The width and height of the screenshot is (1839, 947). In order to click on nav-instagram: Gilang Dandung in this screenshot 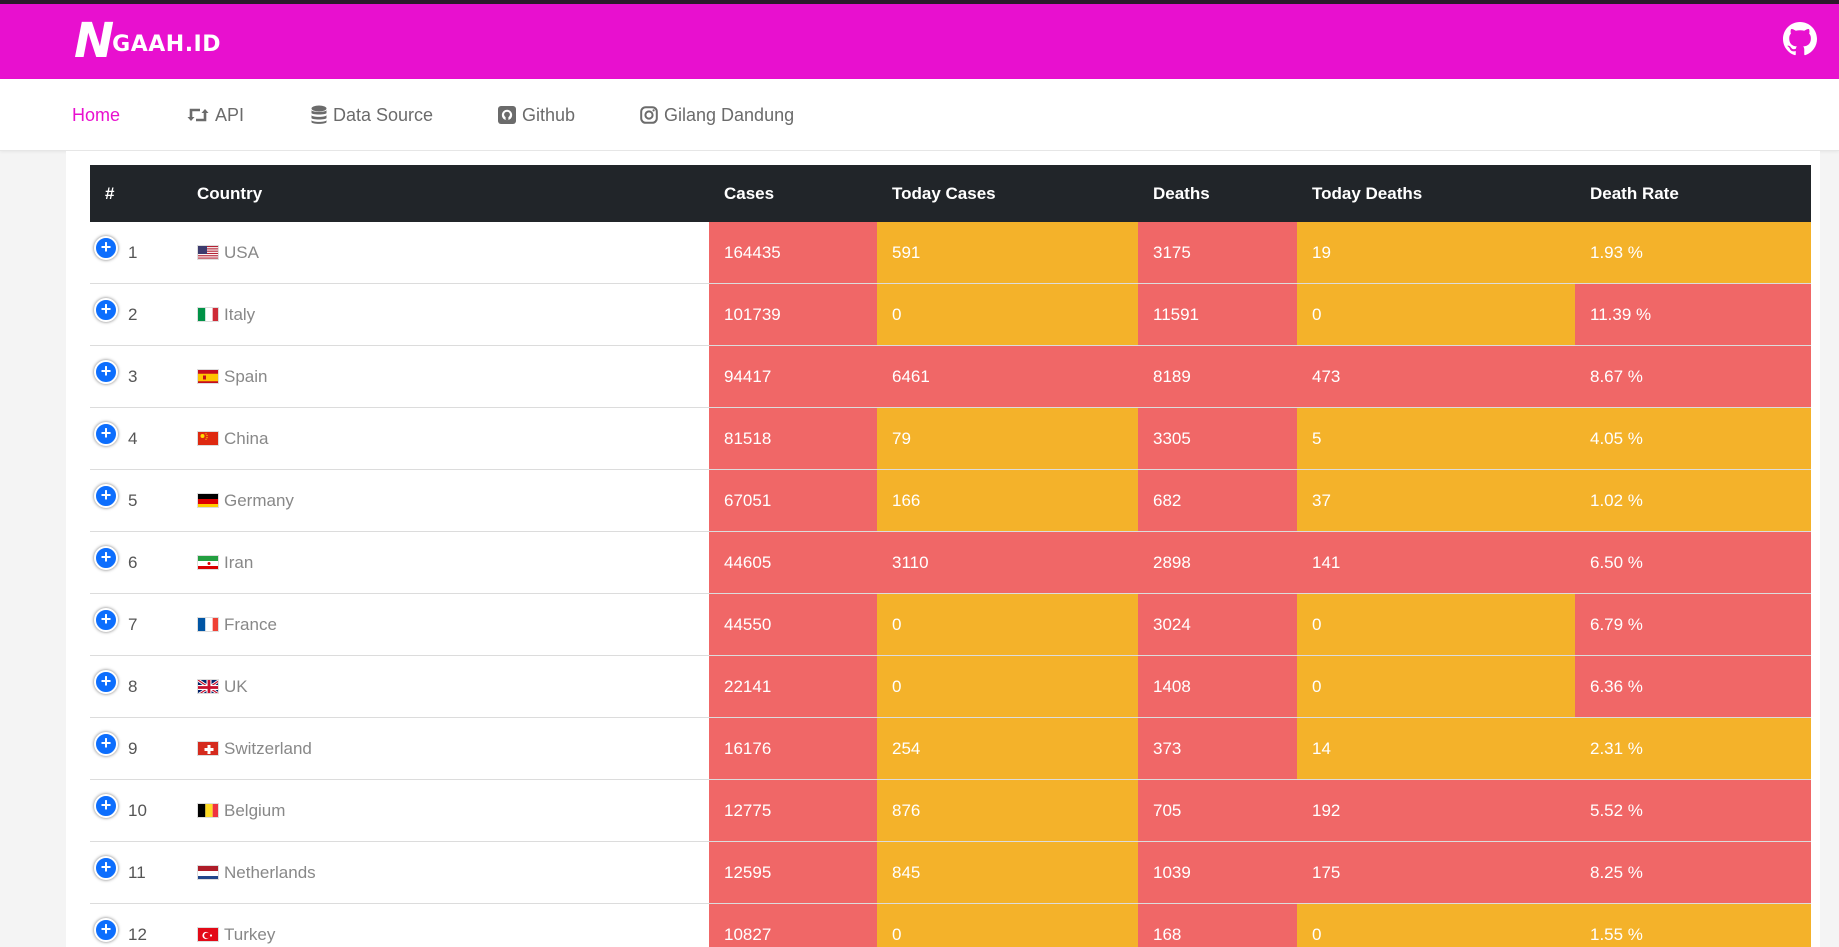, I will do `click(717, 115)`.